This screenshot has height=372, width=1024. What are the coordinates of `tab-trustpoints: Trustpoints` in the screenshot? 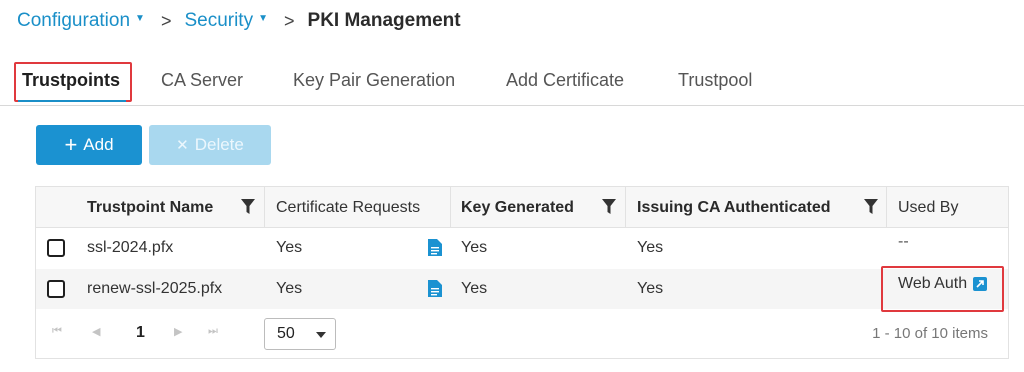 It's located at (71, 80).